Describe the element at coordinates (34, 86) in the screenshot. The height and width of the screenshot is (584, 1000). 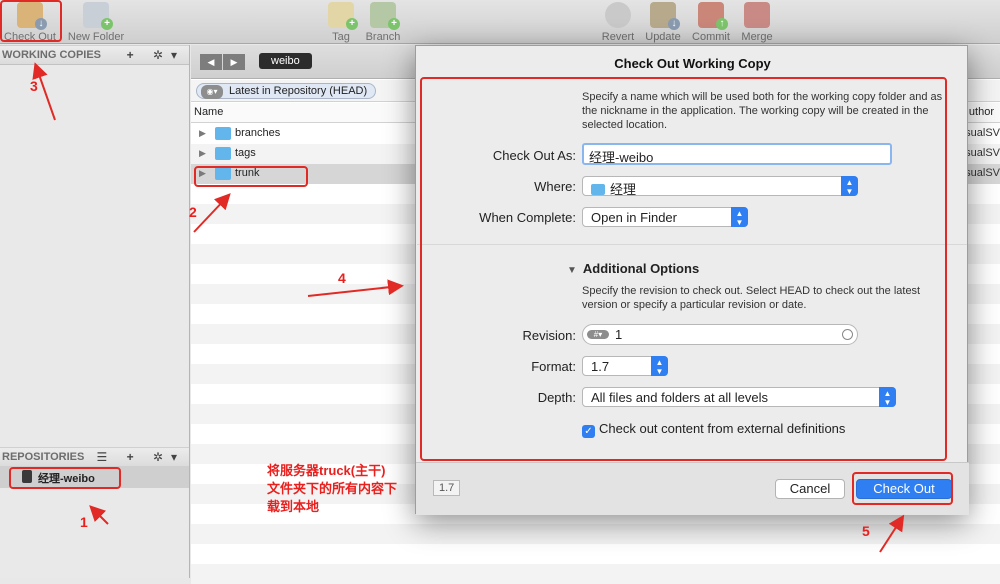
I see `annotation-number-3: 3` at that location.